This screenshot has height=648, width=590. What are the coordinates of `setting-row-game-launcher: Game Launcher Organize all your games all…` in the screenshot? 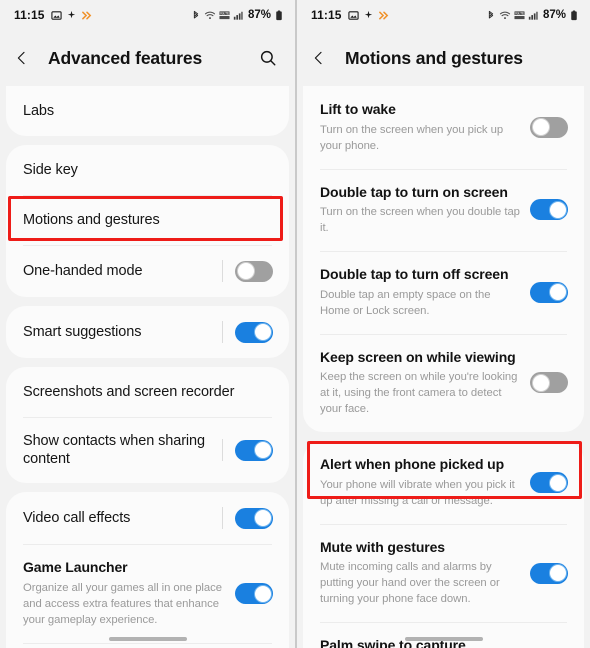 It's located at (147, 593).